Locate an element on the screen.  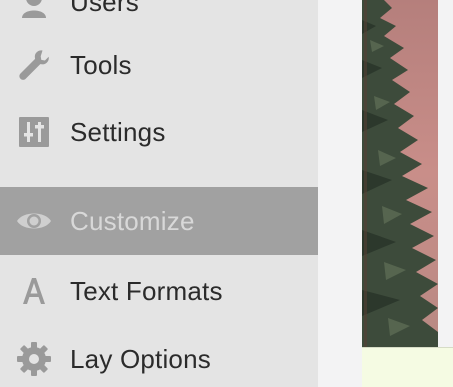
sidebar-item-label: Tools is located at coordinates (101, 64).